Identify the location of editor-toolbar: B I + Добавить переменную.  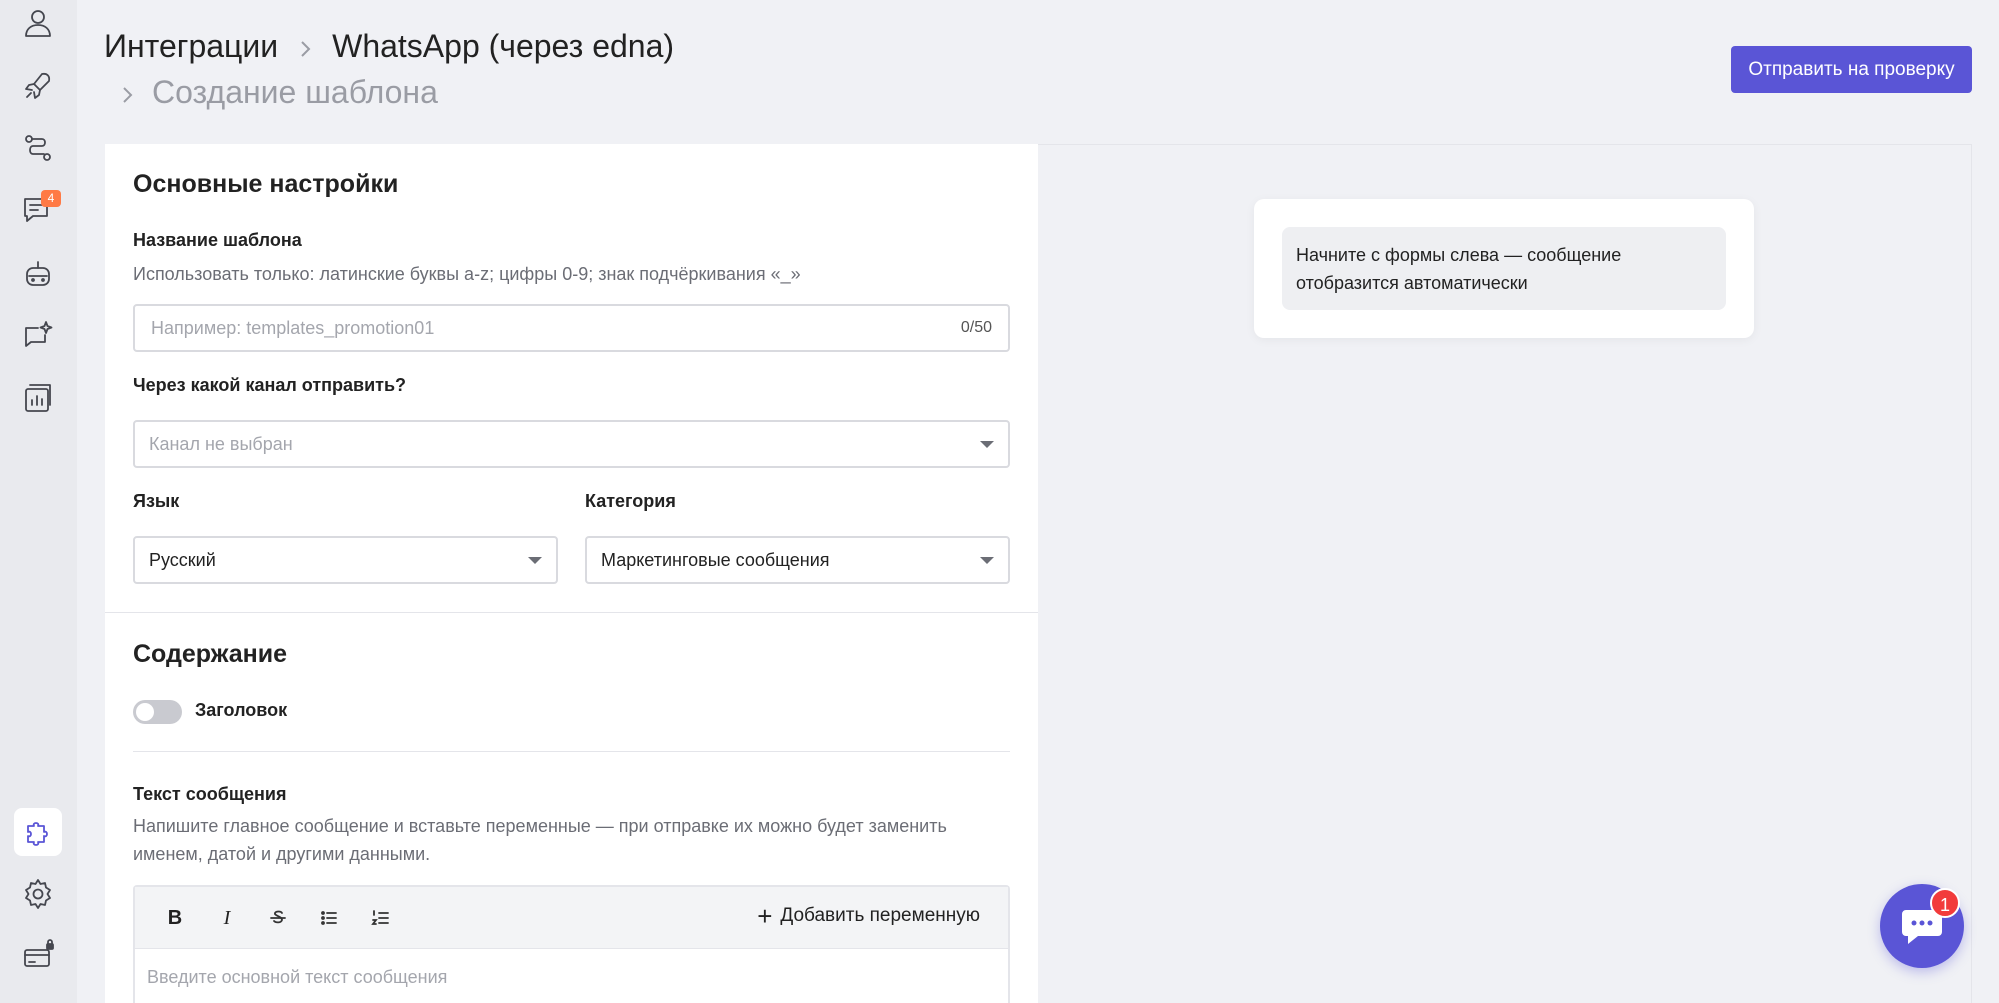
(571, 918).